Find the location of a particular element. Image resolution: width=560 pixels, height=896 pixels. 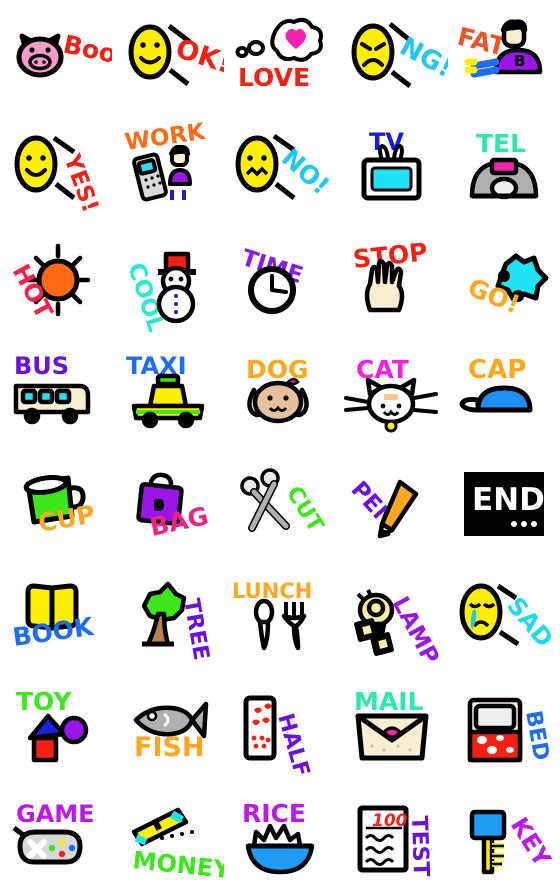

sticker-label: CAP is located at coordinates (497, 370).